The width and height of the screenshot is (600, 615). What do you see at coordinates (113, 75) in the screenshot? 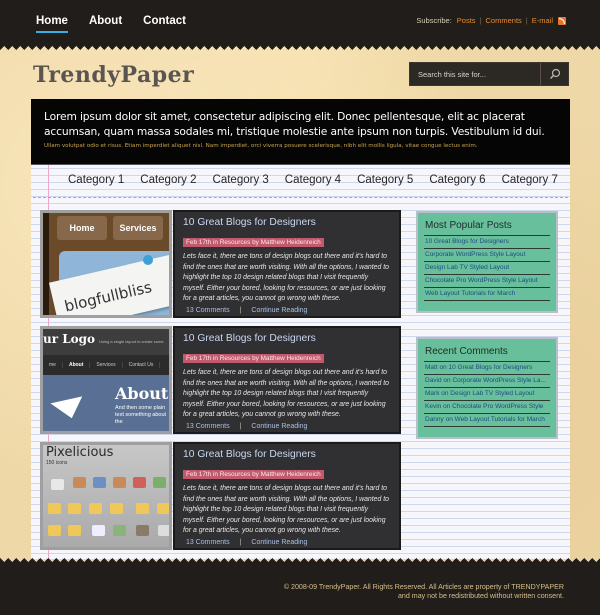
I see `site-logo: TrendyPaper` at bounding box center [113, 75].